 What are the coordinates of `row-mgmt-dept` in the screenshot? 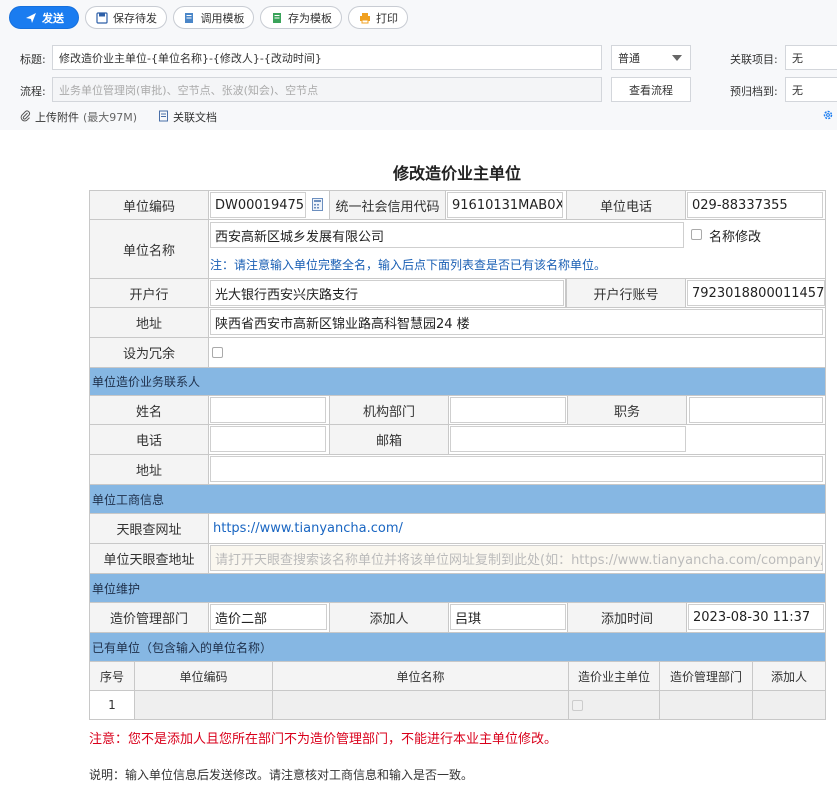 It's located at (706, 705).